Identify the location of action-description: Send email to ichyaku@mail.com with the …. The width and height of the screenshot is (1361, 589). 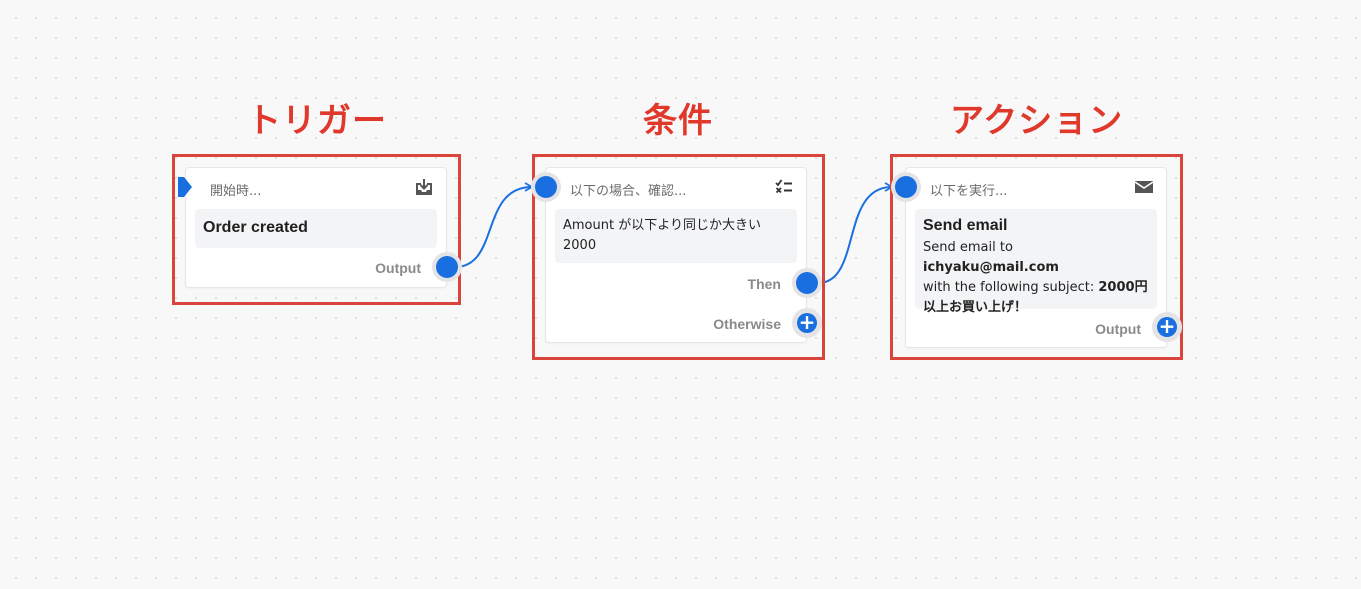
(1036, 278).